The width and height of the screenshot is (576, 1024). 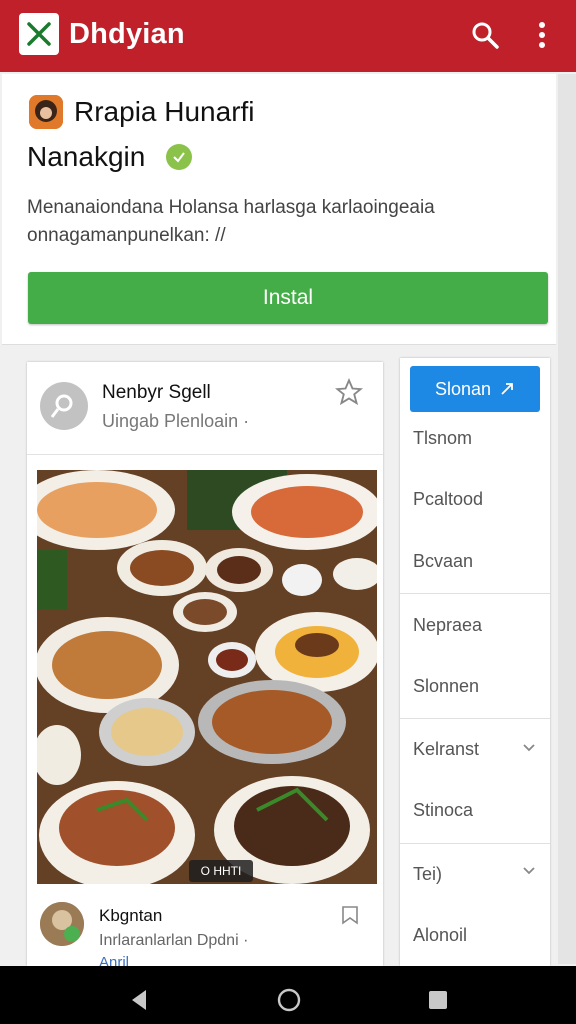 I want to click on app-bar: Dhdyian, so click(x=288, y=36).